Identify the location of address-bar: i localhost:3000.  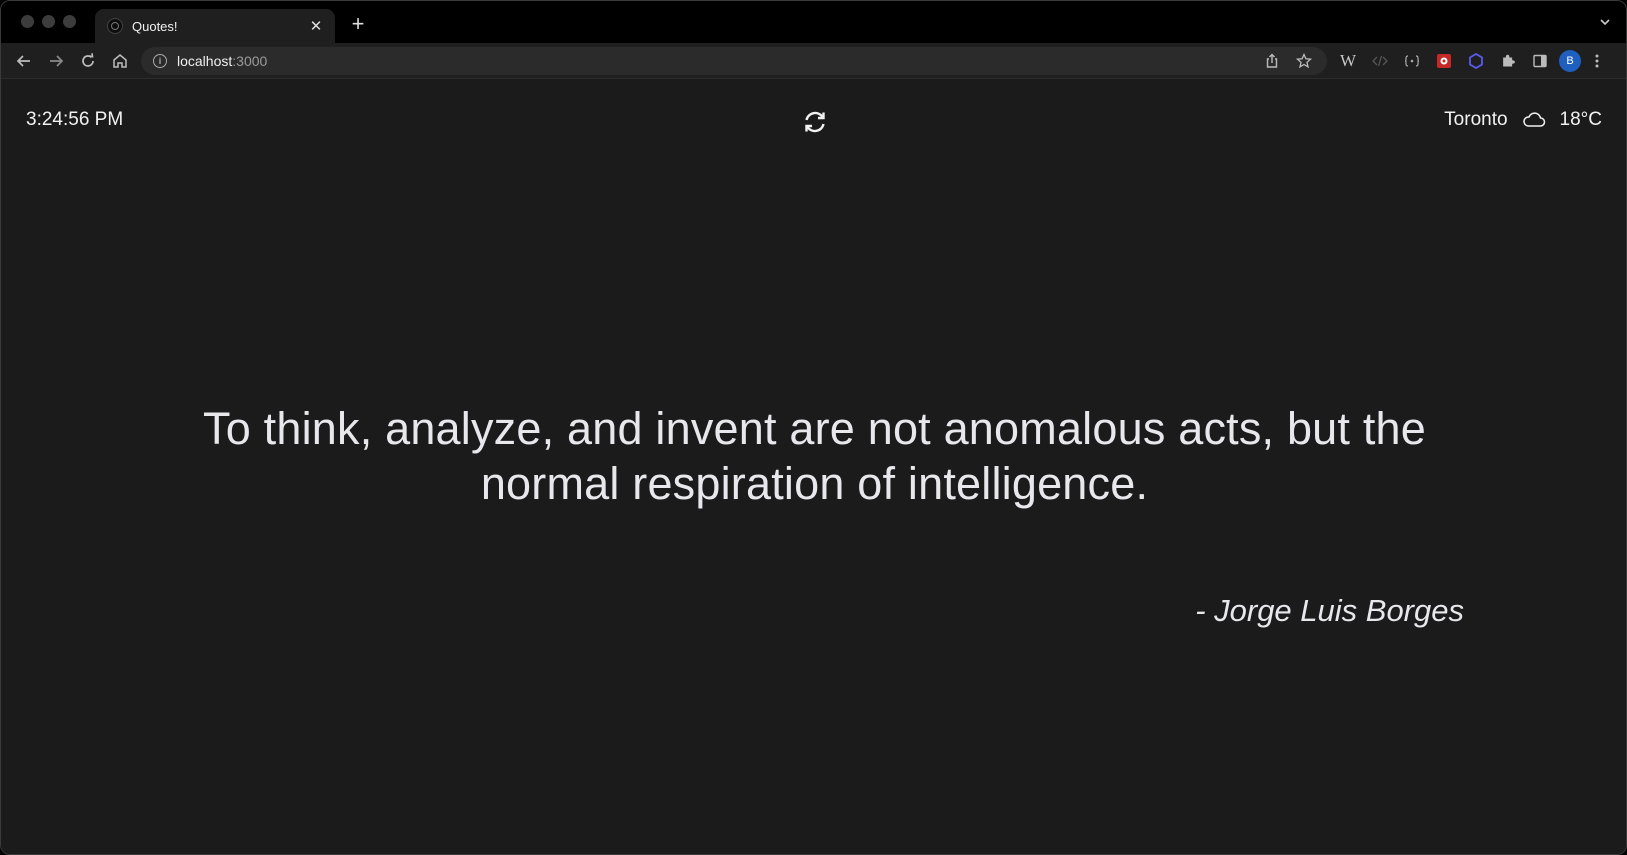
(734, 61).